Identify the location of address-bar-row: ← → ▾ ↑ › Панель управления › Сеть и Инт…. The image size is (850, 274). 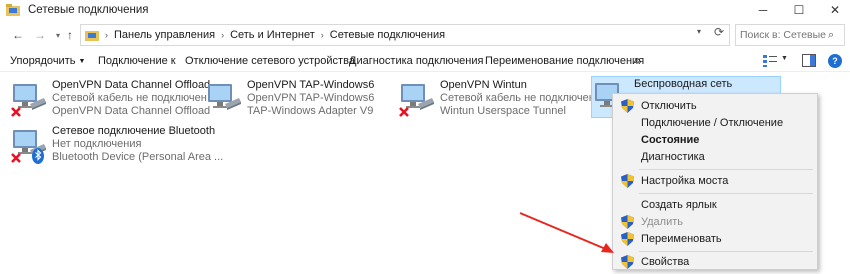
(425, 35).